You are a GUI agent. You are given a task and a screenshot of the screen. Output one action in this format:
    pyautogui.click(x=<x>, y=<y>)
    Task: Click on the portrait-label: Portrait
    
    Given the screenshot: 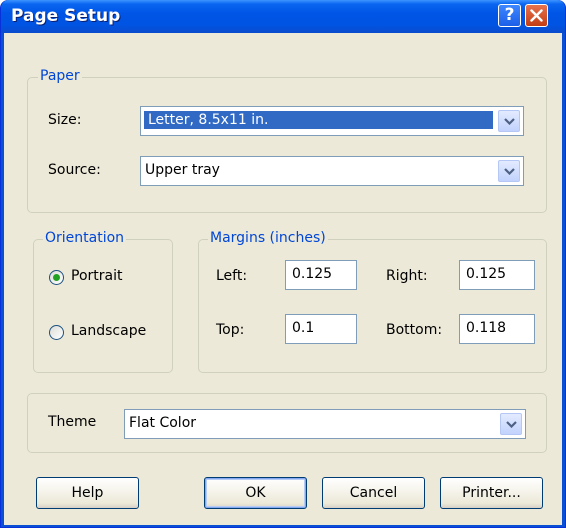 What is the action you would take?
    pyautogui.click(x=96, y=276)
    